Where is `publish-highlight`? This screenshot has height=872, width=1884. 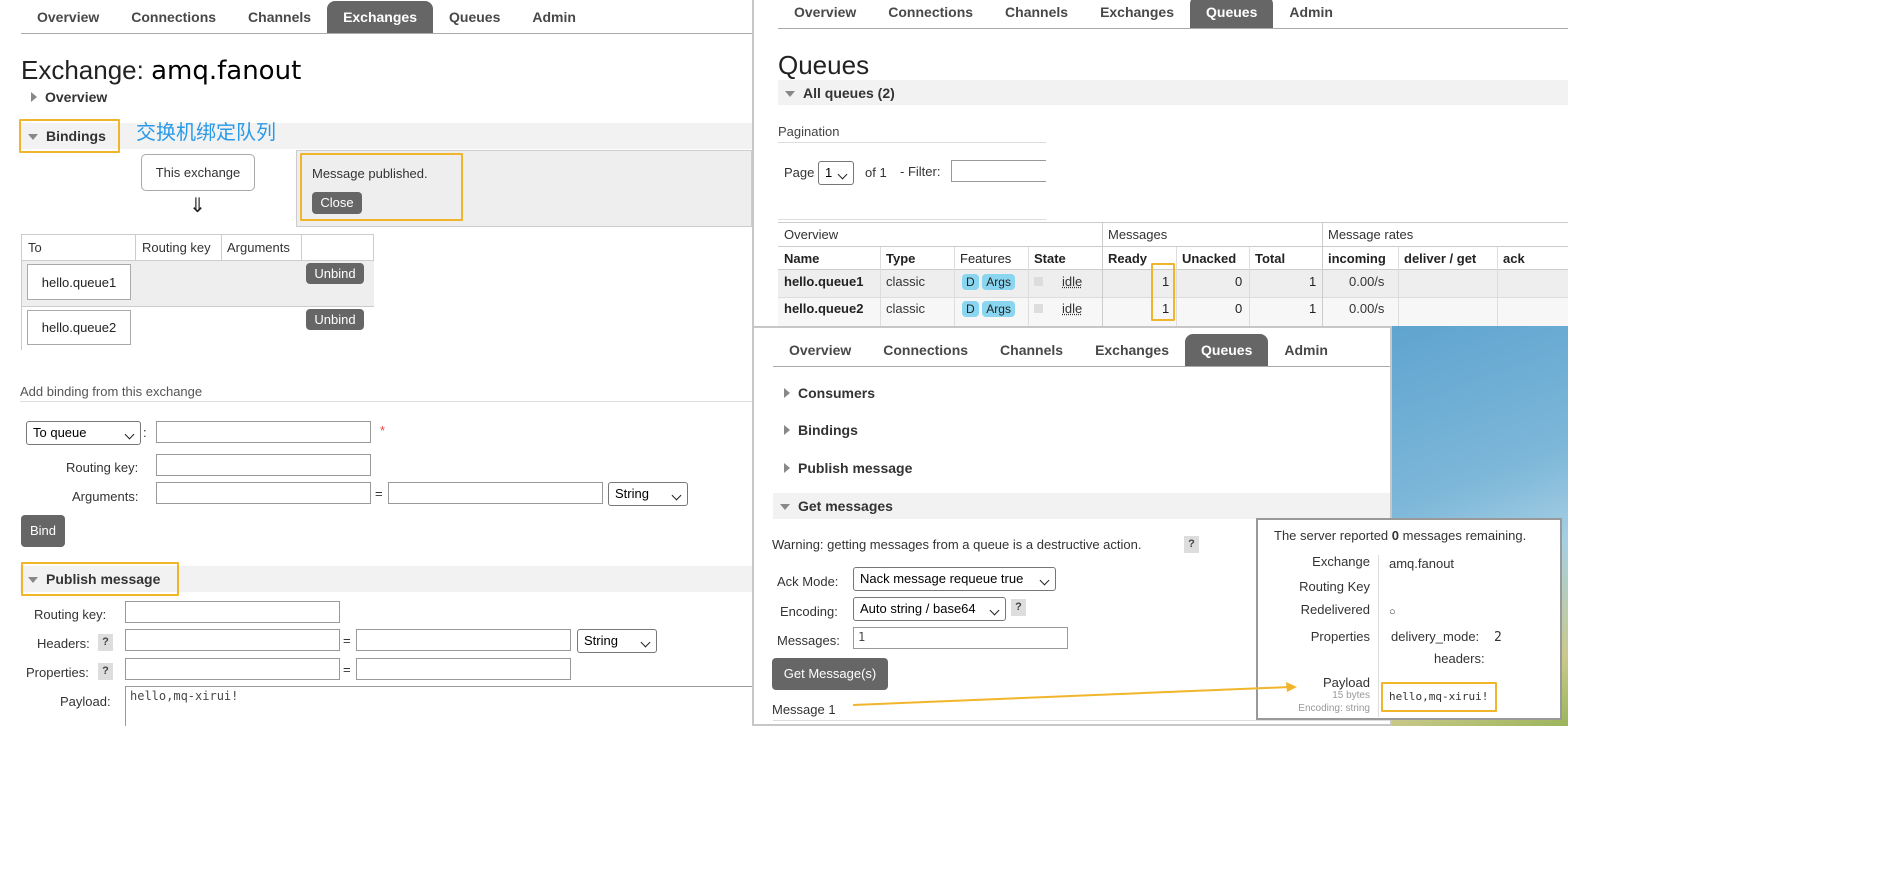 publish-highlight is located at coordinates (100, 579).